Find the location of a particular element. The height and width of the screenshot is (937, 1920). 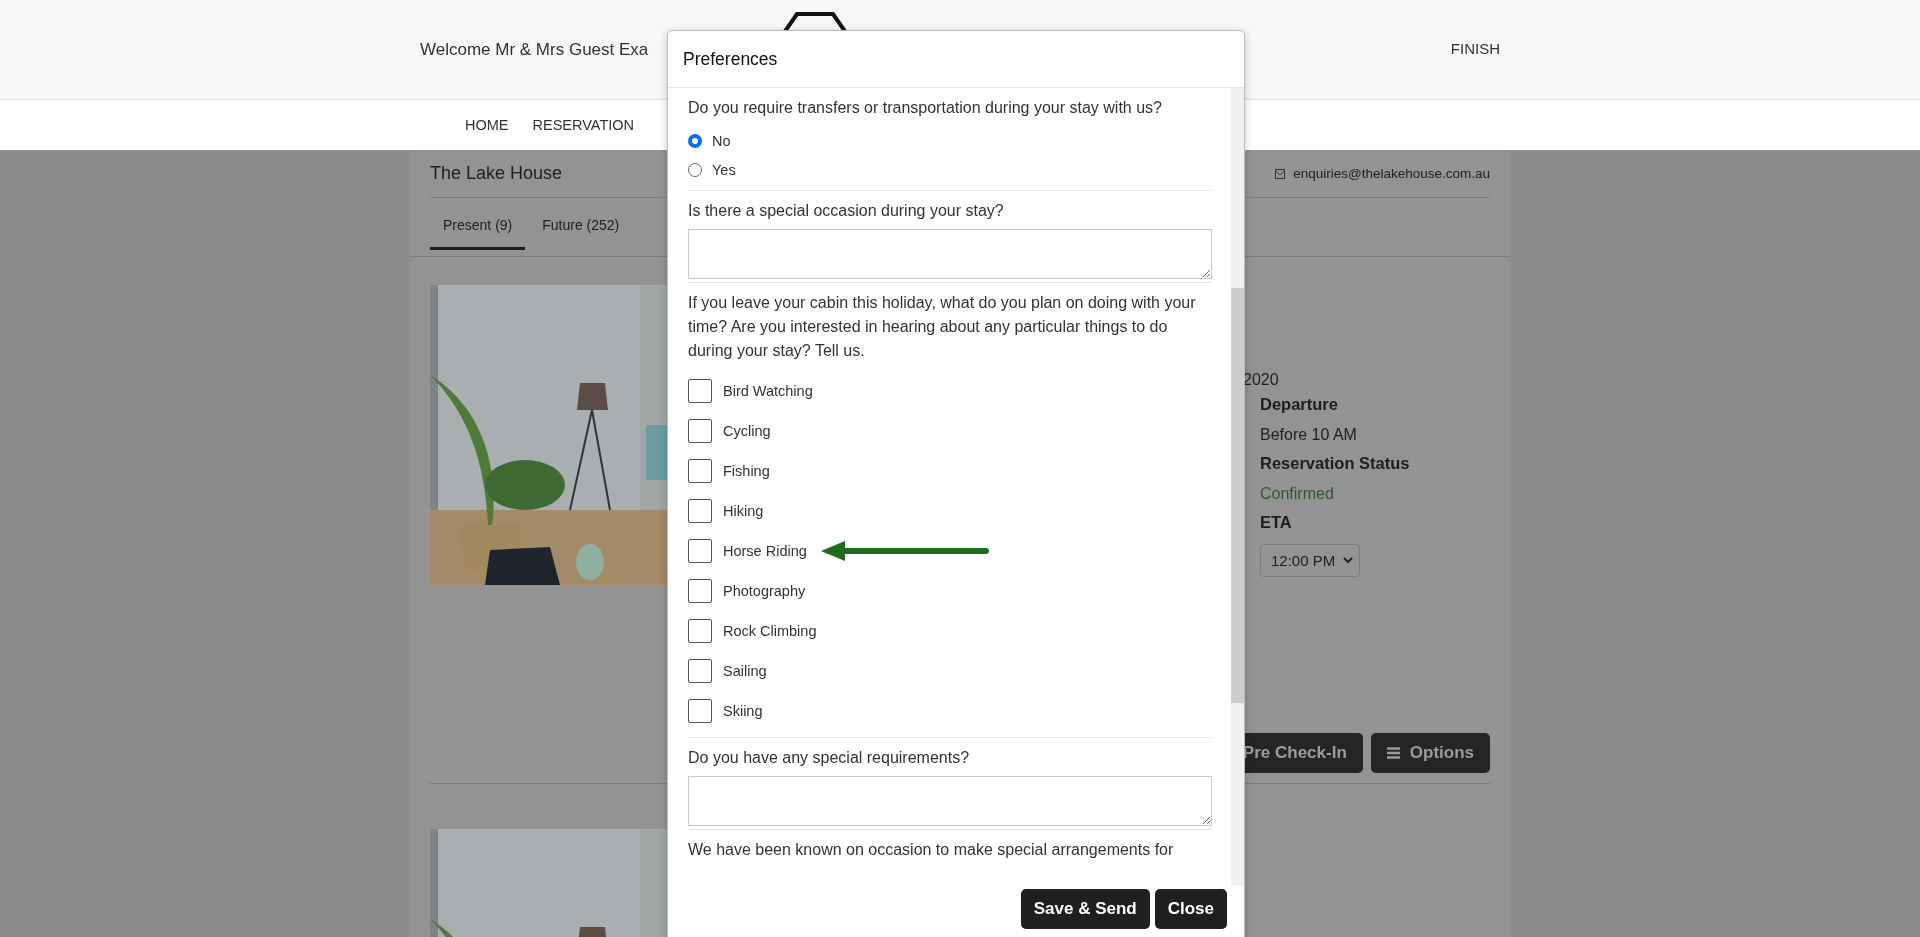

checkbox-option: Cycling is located at coordinates (950, 431).